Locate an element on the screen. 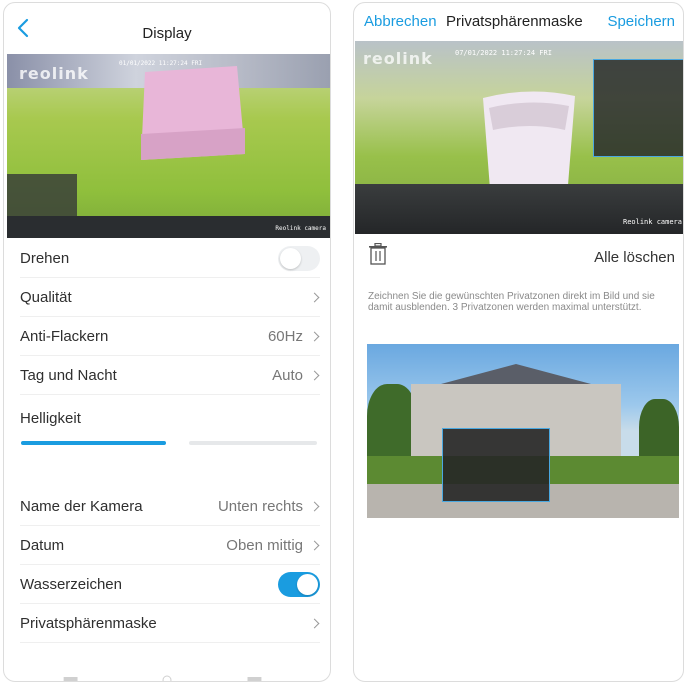  header: Display is located at coordinates (167, 28).